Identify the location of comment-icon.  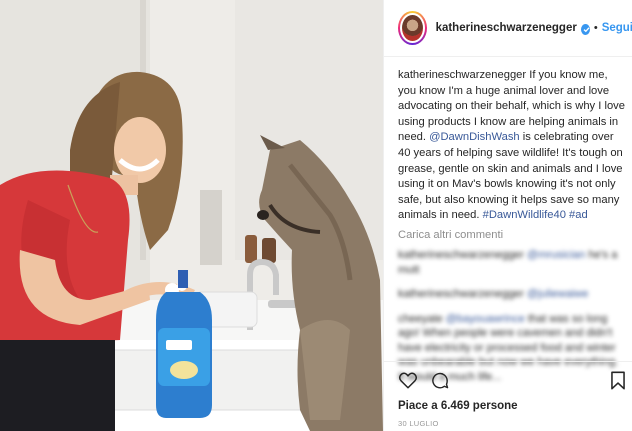
(440, 383).